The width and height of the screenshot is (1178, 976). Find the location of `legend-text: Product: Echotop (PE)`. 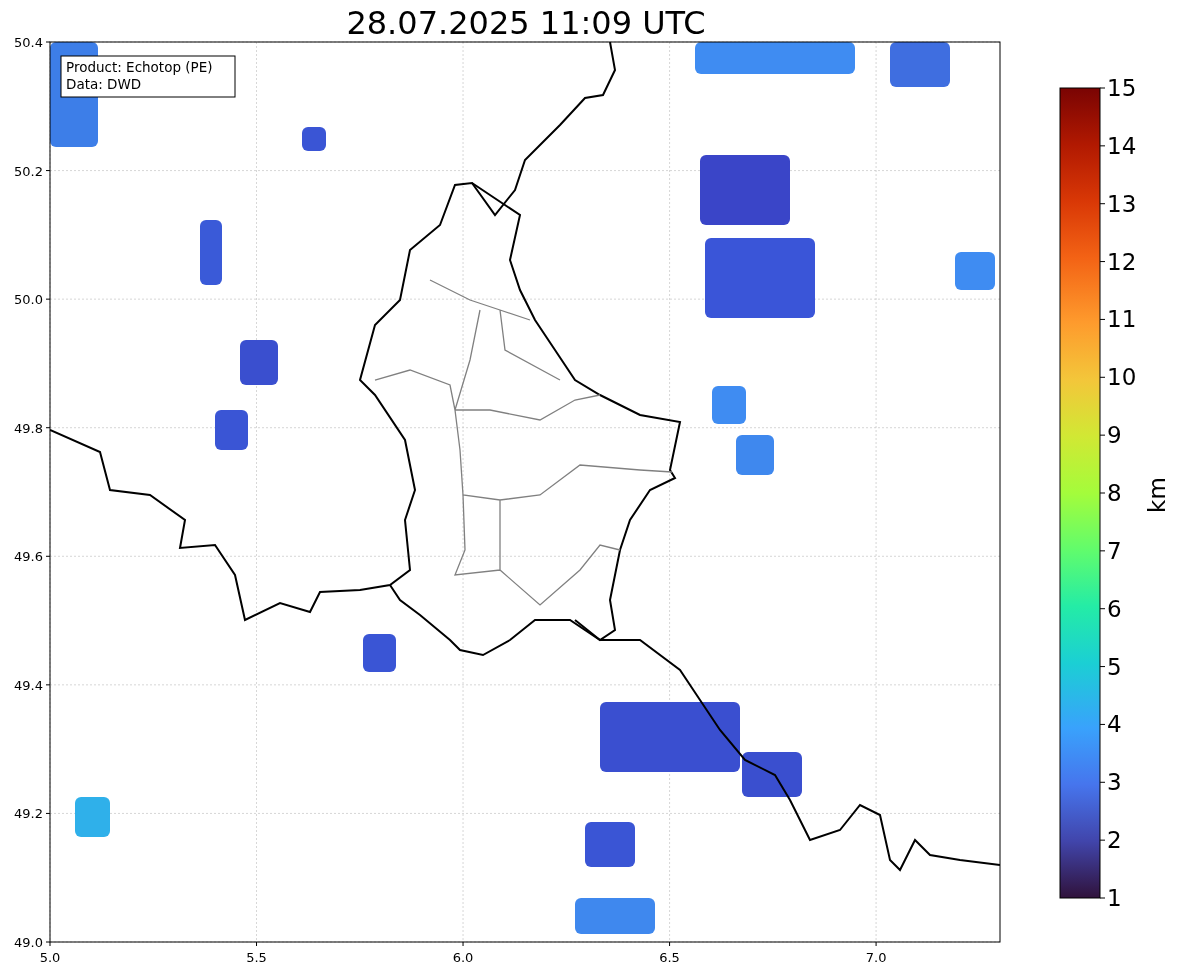

legend-text: Product: Echotop (PE) is located at coordinates (139, 67).